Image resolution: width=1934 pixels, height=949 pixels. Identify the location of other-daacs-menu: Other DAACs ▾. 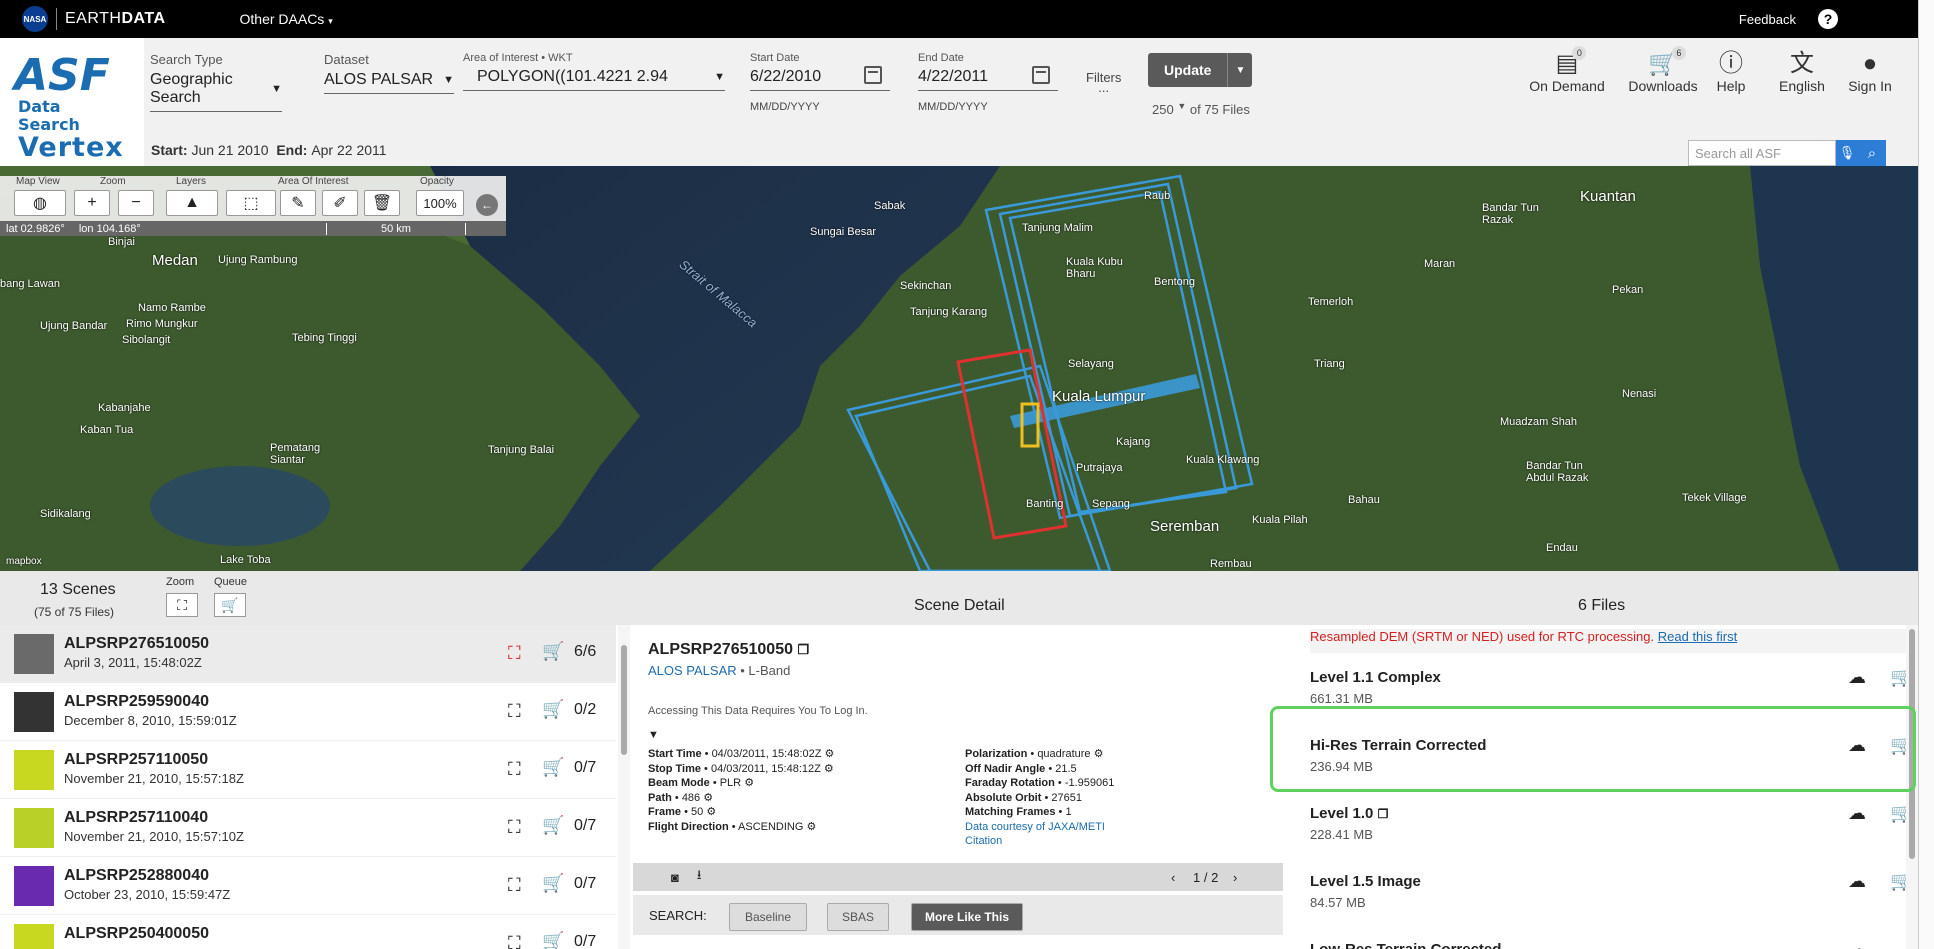
(286, 19).